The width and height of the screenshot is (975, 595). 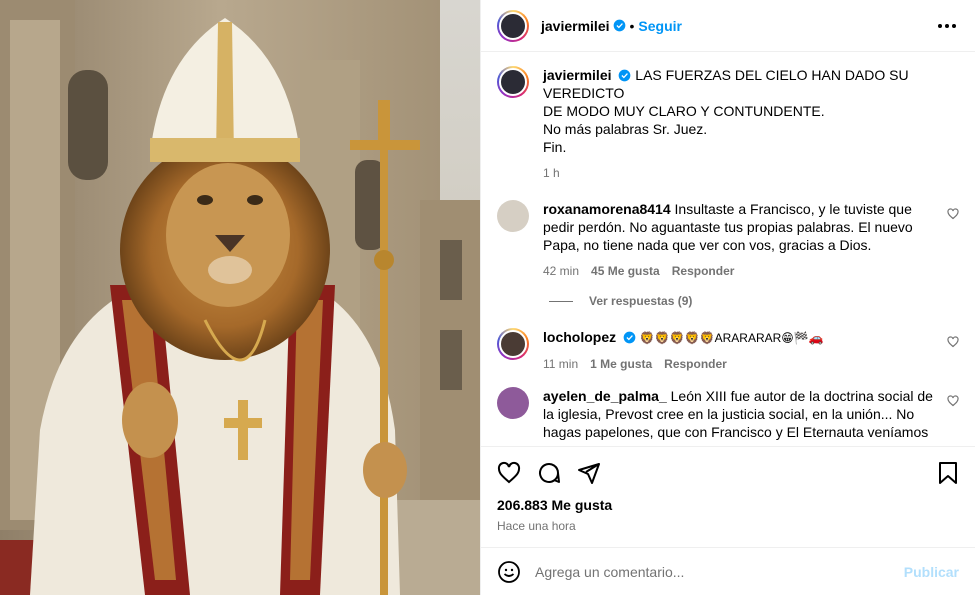 What do you see at coordinates (561, 301) in the screenshot?
I see `replies-divider` at bounding box center [561, 301].